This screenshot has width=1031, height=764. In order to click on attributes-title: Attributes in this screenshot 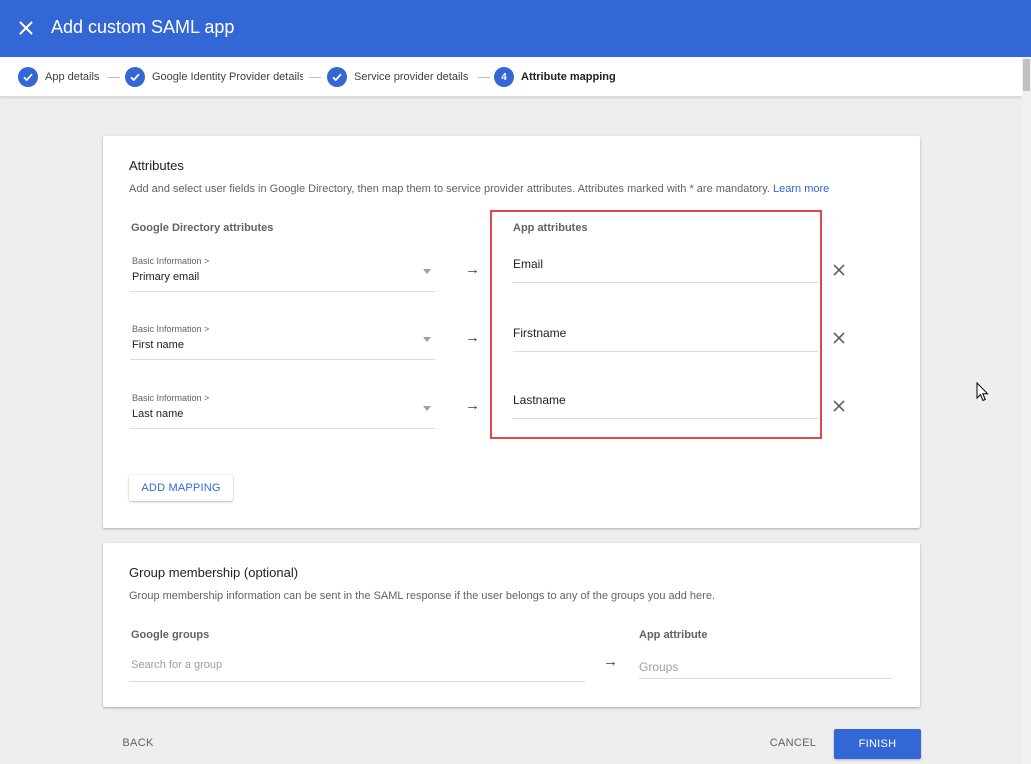, I will do `click(156, 165)`.